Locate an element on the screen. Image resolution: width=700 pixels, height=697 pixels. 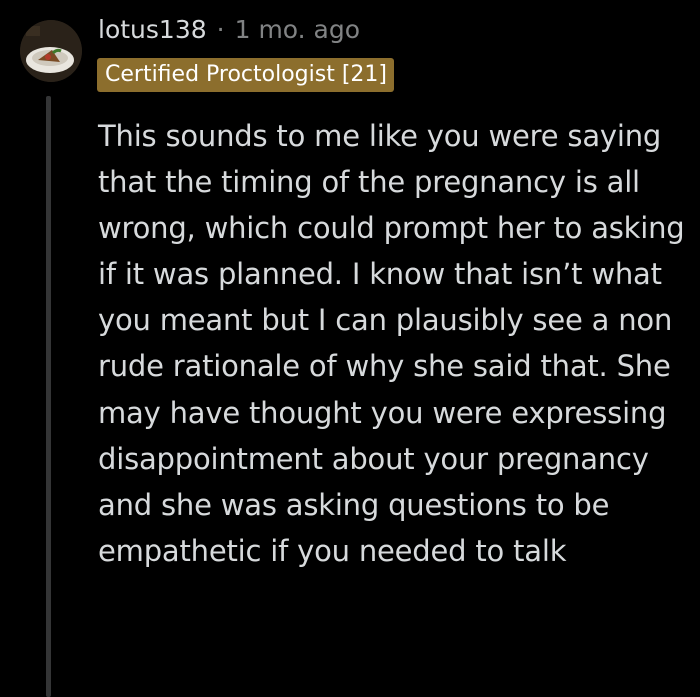
comment-meta: lotus138 · 1 mo. ago is located at coordinates (229, 30).